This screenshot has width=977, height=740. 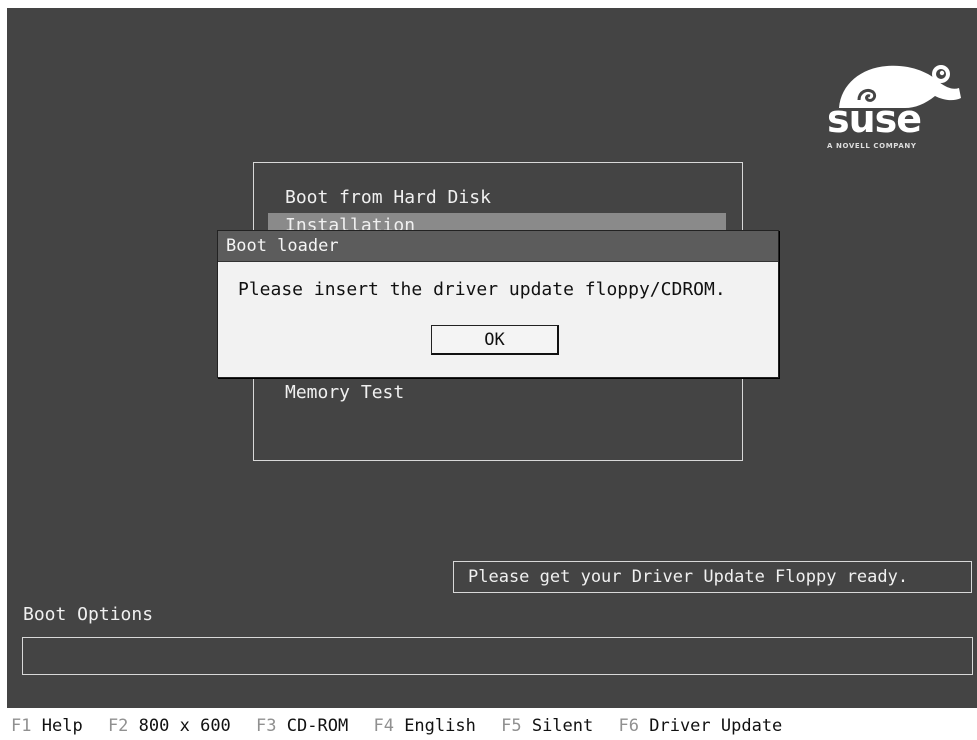 I want to click on fkey-label: CD-ROM, so click(x=317, y=726).